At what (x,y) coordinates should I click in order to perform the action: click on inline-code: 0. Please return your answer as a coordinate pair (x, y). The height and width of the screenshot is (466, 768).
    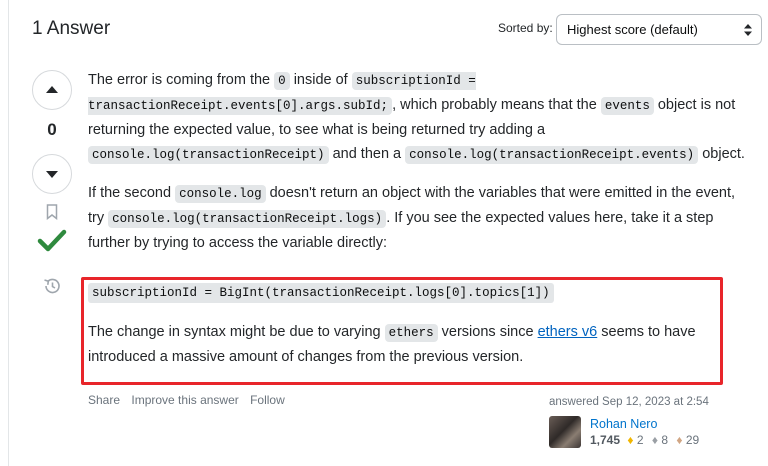
    Looking at the image, I should click on (282, 81).